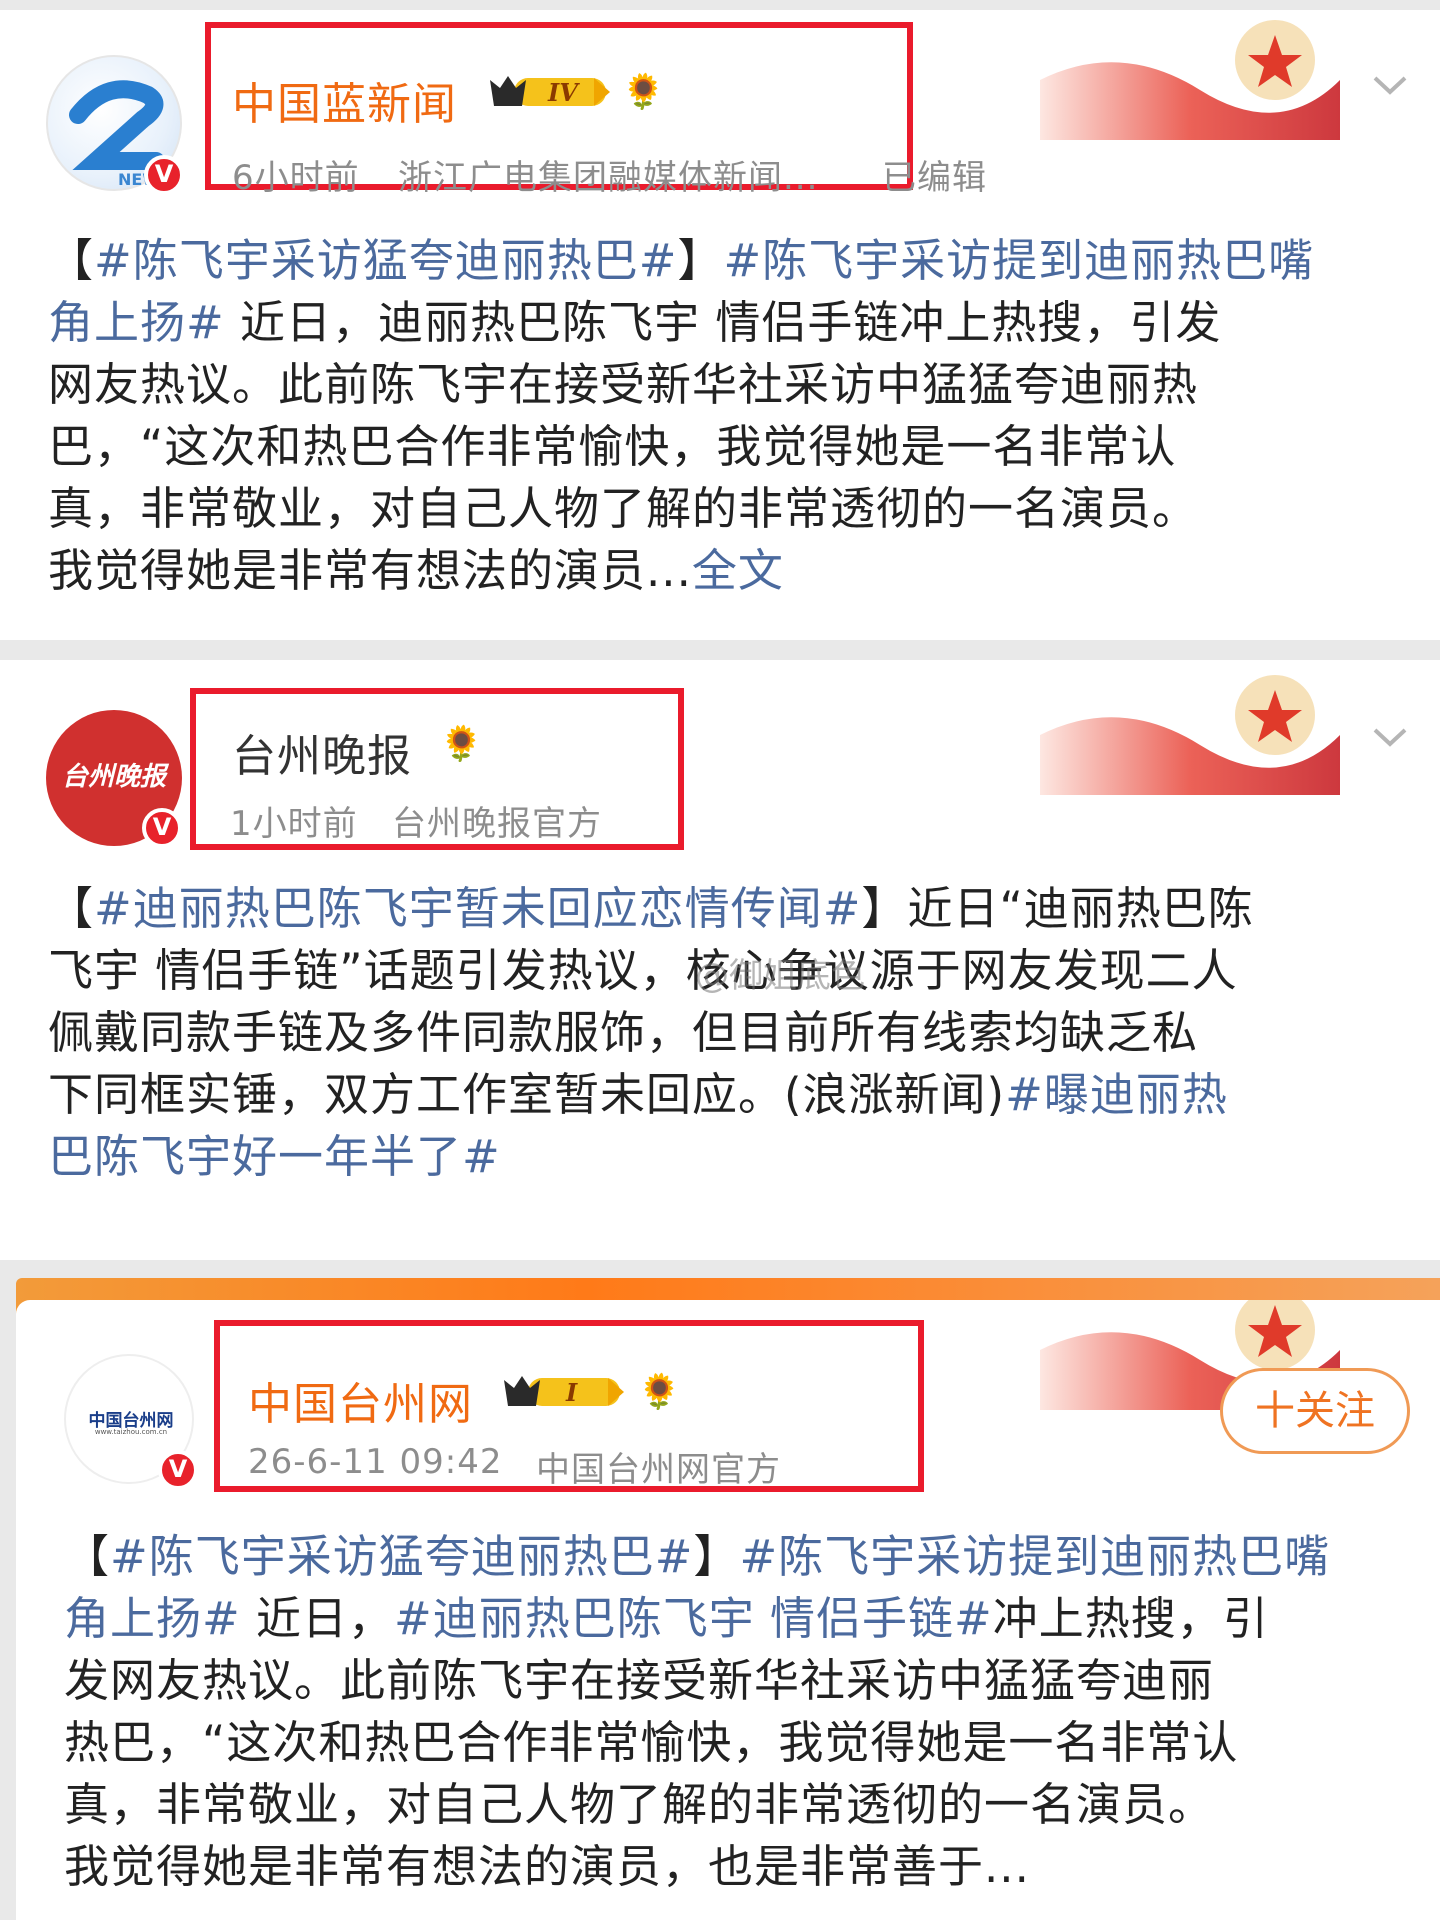 This screenshot has height=1920, width=1440. Describe the element at coordinates (497, 824) in the screenshot. I see `post-source: 台州晚报官方` at that location.